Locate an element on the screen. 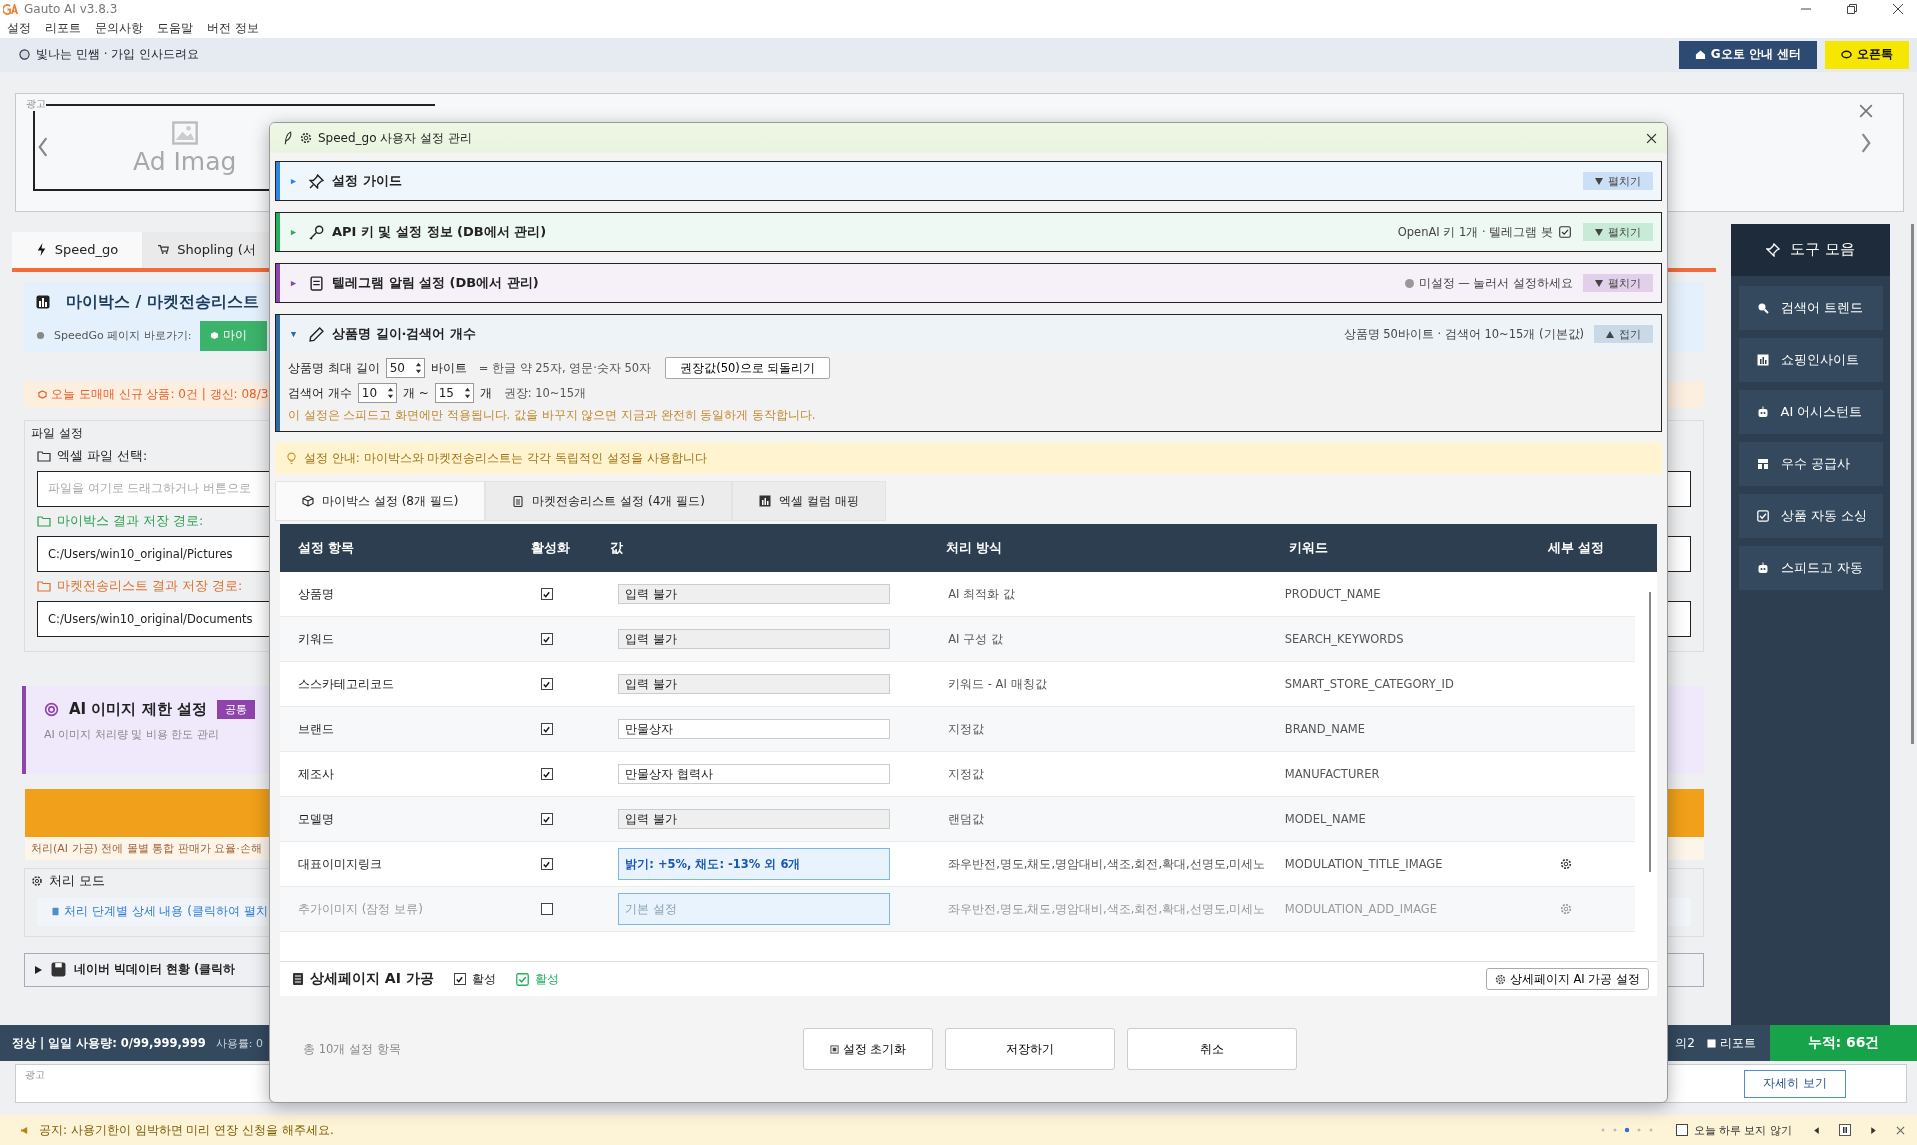 The image size is (1917, 1145). details-button: 자세히 보기 is located at coordinates (1795, 1083).